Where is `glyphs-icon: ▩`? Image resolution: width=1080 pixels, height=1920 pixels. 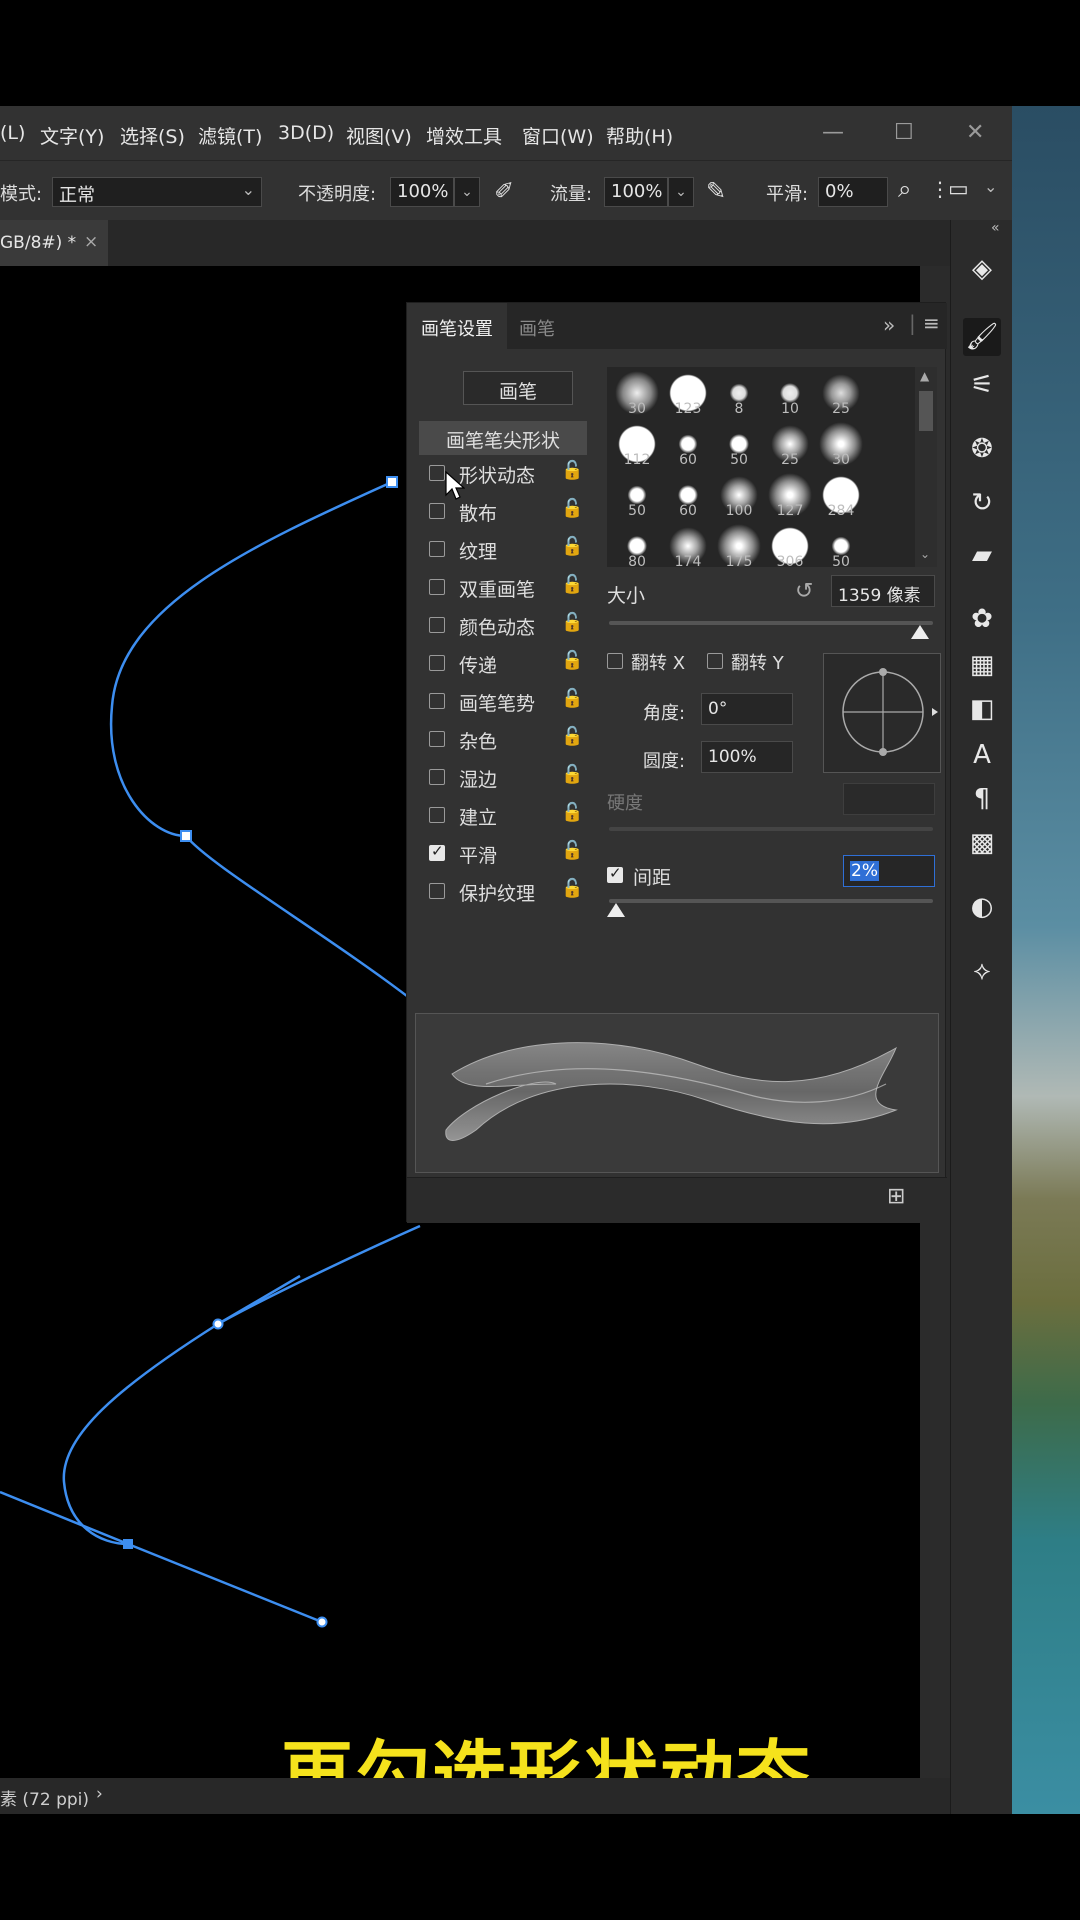
glyphs-icon: ▩ is located at coordinates (982, 843).